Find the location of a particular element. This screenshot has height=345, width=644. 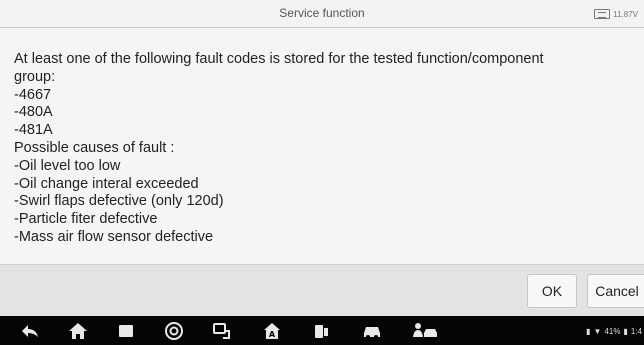

technician-car-icon is located at coordinates (425, 331).